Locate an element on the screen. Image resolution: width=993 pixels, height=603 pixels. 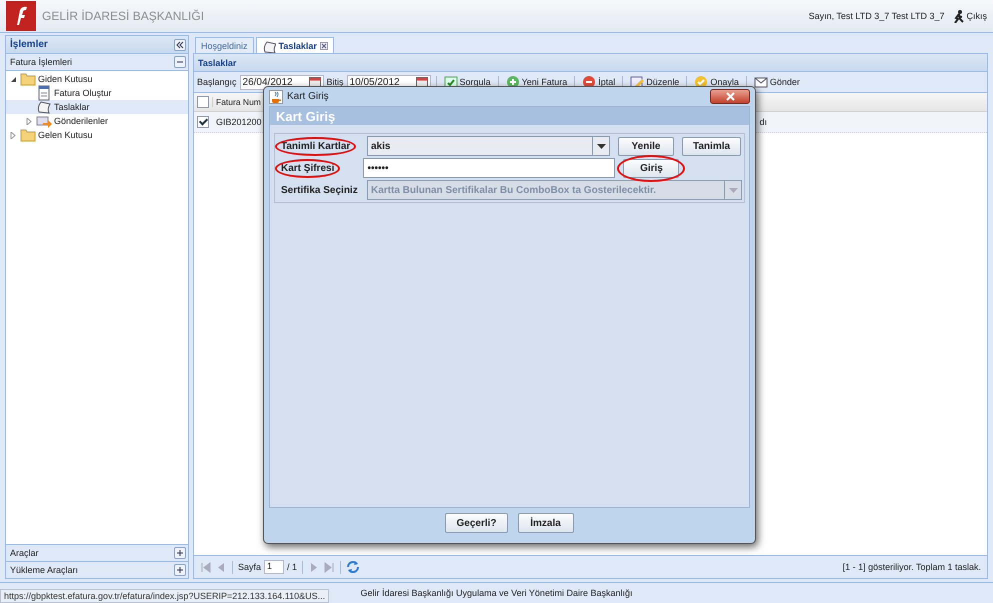
table-cell-text: GIB201200 is located at coordinates (238, 122).